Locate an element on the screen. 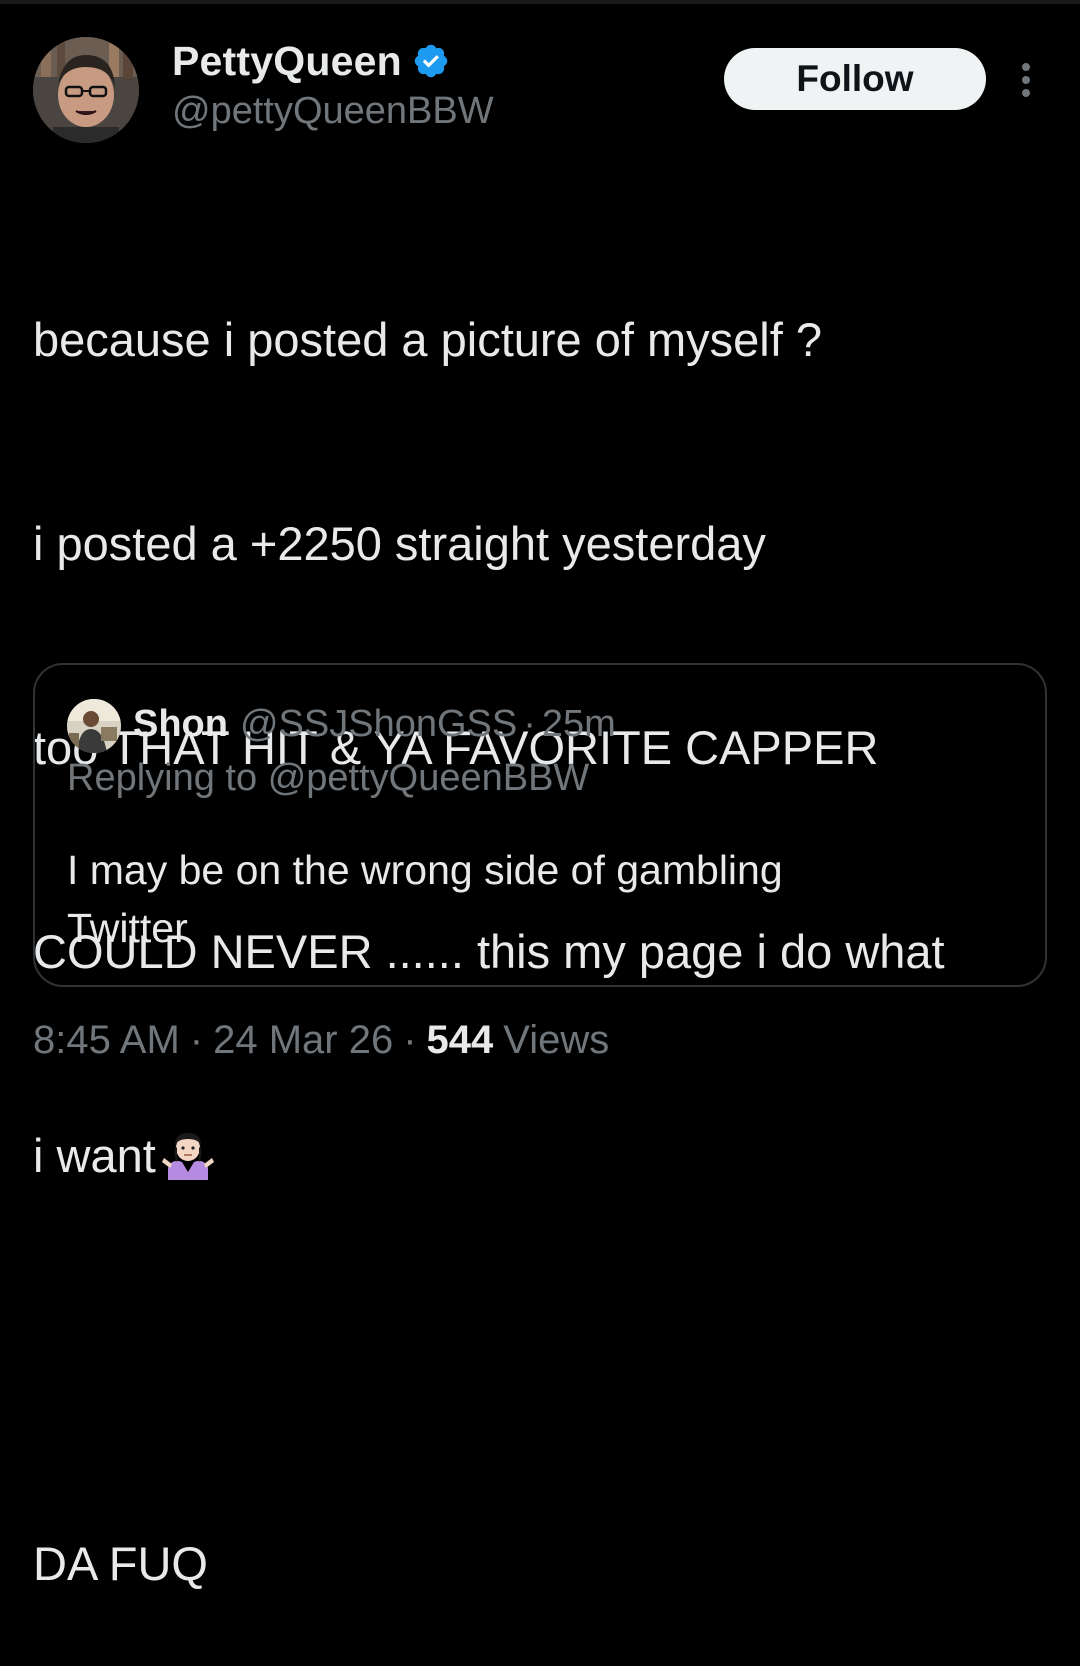  top-divider is located at coordinates (540, 2).